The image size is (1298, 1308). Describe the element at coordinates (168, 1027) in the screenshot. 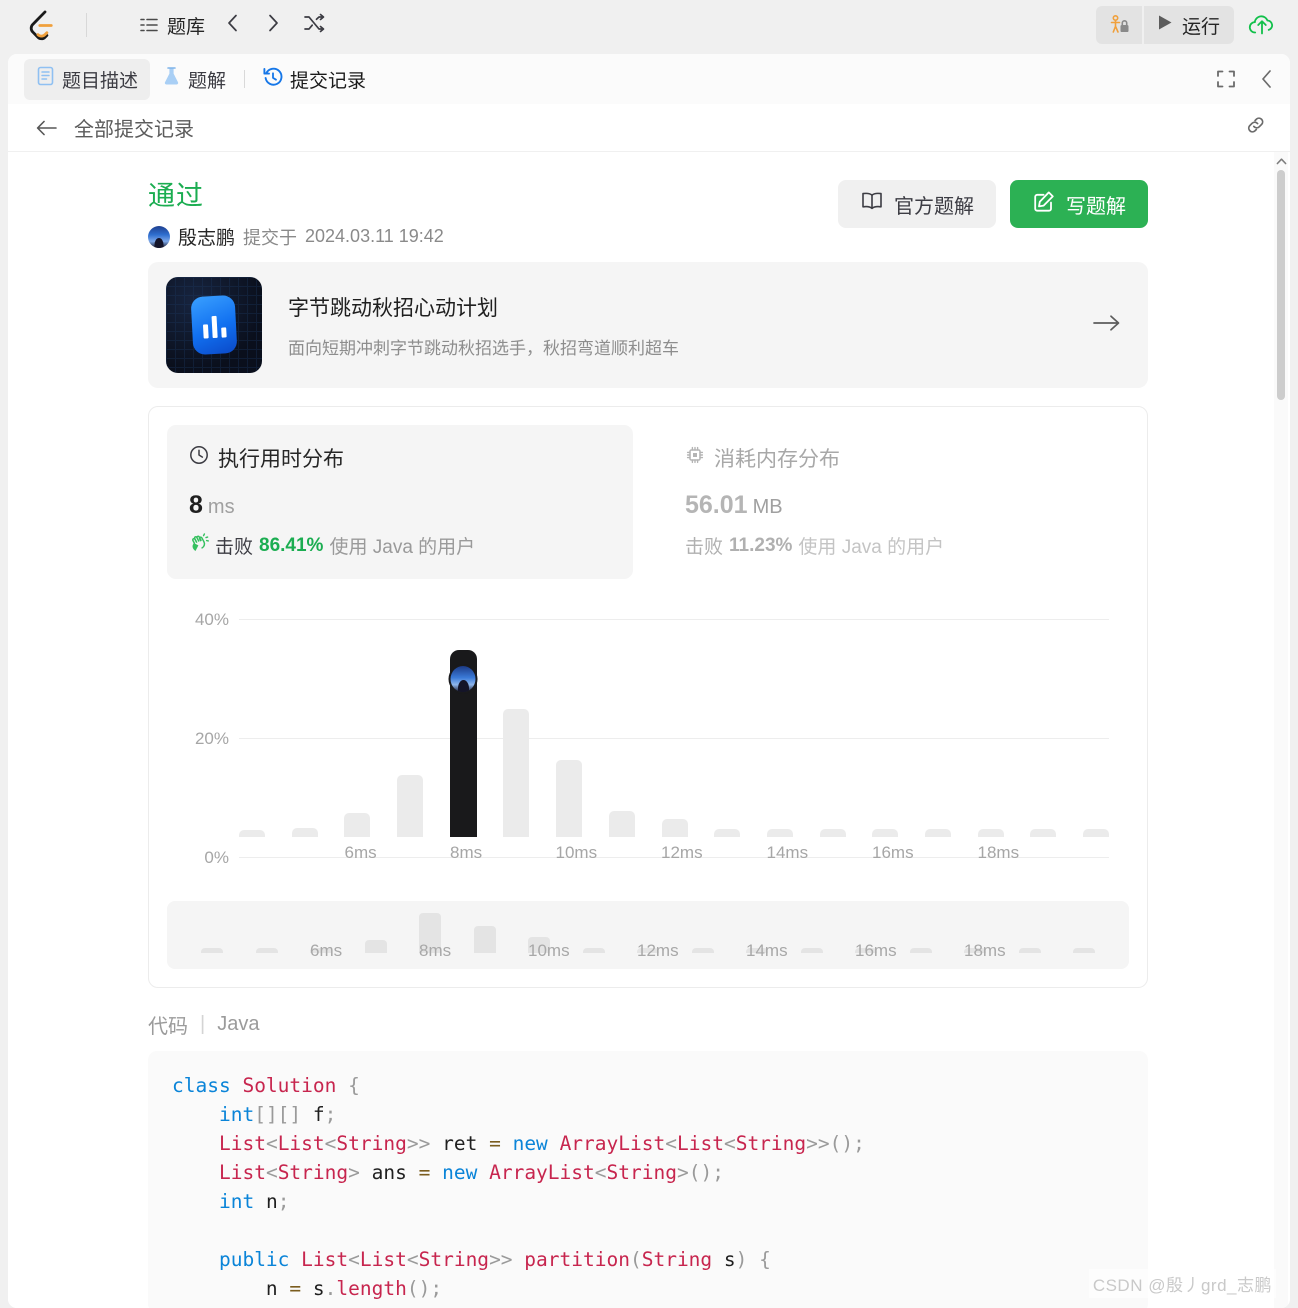

I see `code-section-label: 代码` at that location.